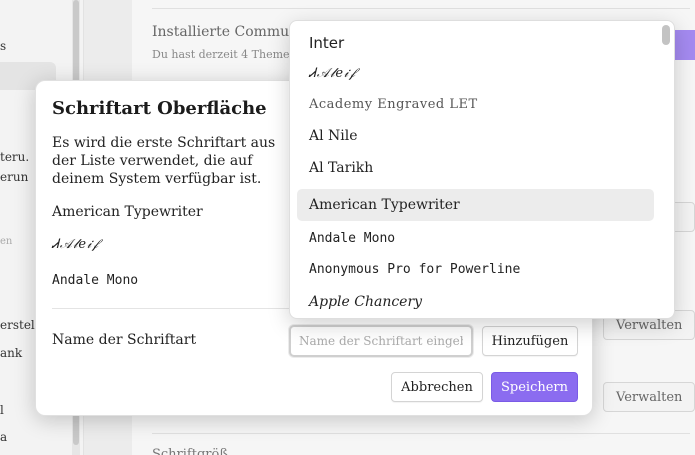  What do you see at coordinates (95, 280) in the screenshot?
I see `font-list-item: Andale Mono` at bounding box center [95, 280].